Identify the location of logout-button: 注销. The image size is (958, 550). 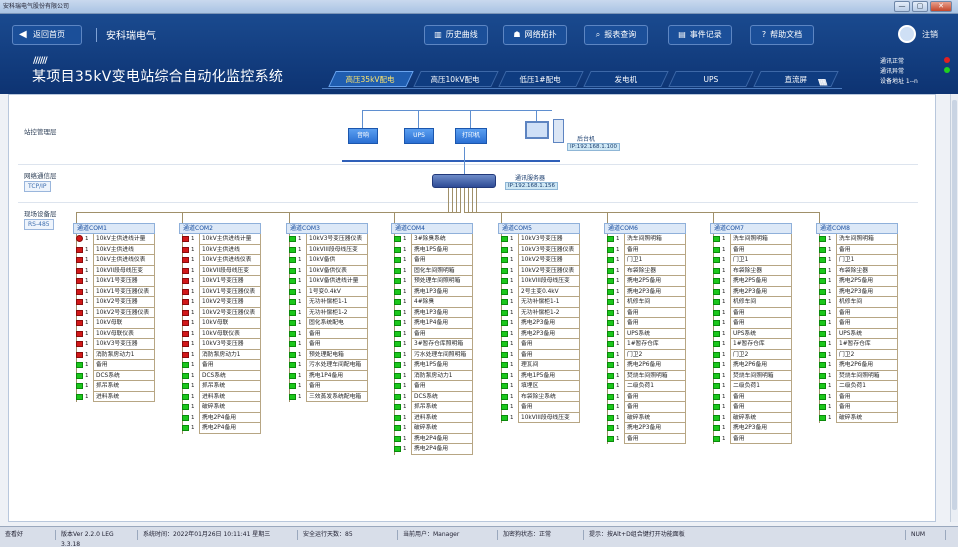
(919, 35).